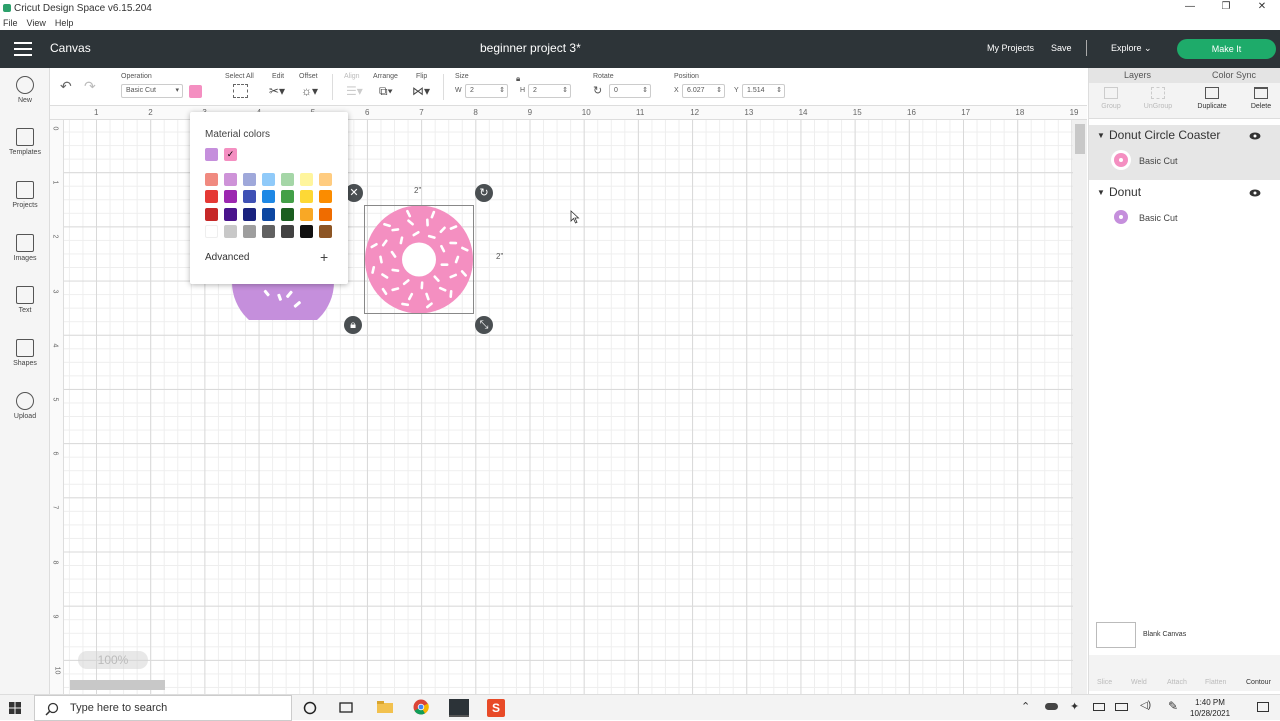 Image resolution: width=1280 pixels, height=721 pixels. I want to click on select-all-icon, so click(240, 91).